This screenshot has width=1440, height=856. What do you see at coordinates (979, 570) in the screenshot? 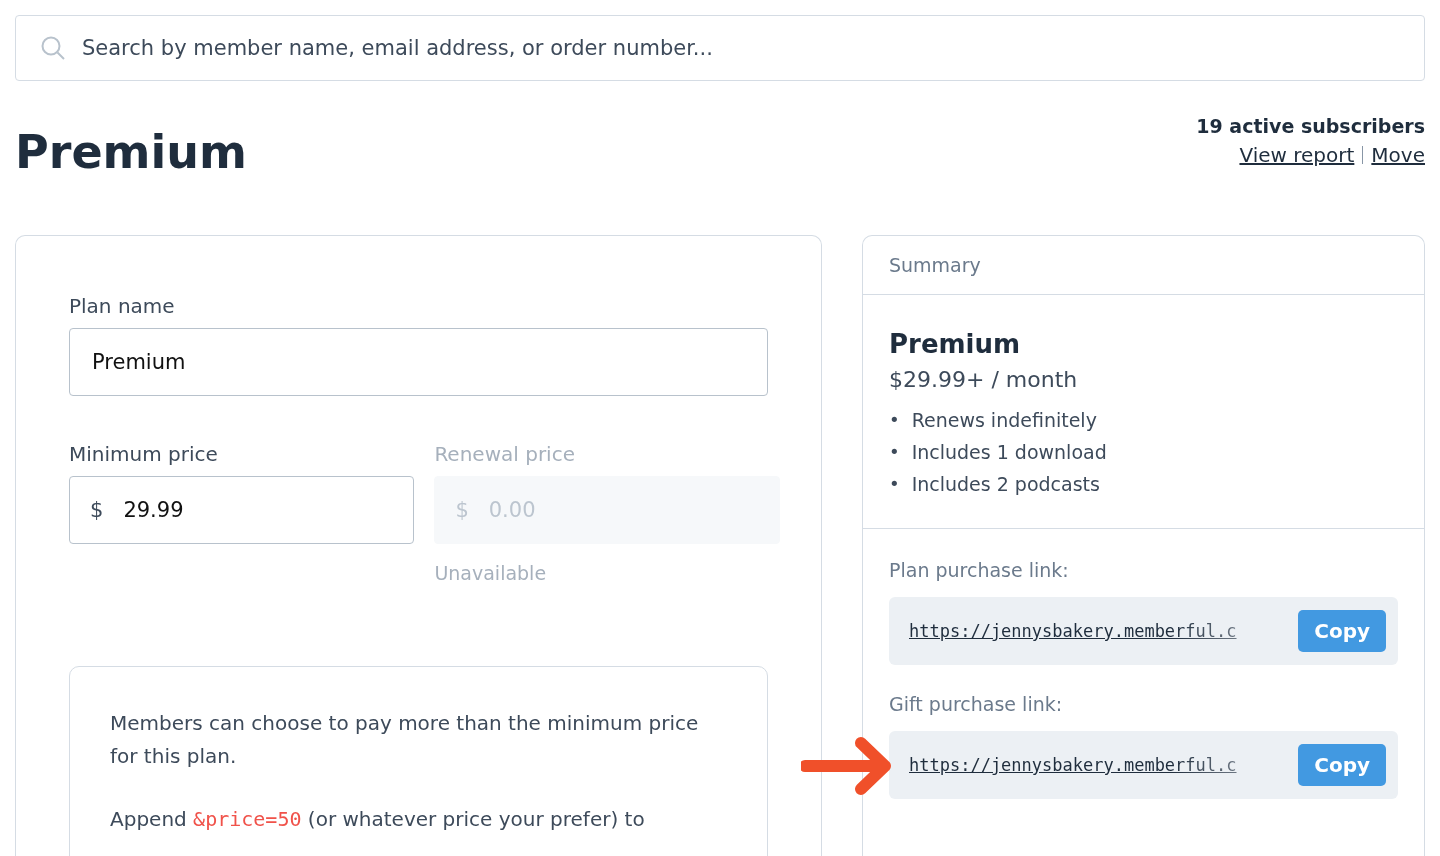
I see `link-label: Plan purchase link:` at bounding box center [979, 570].